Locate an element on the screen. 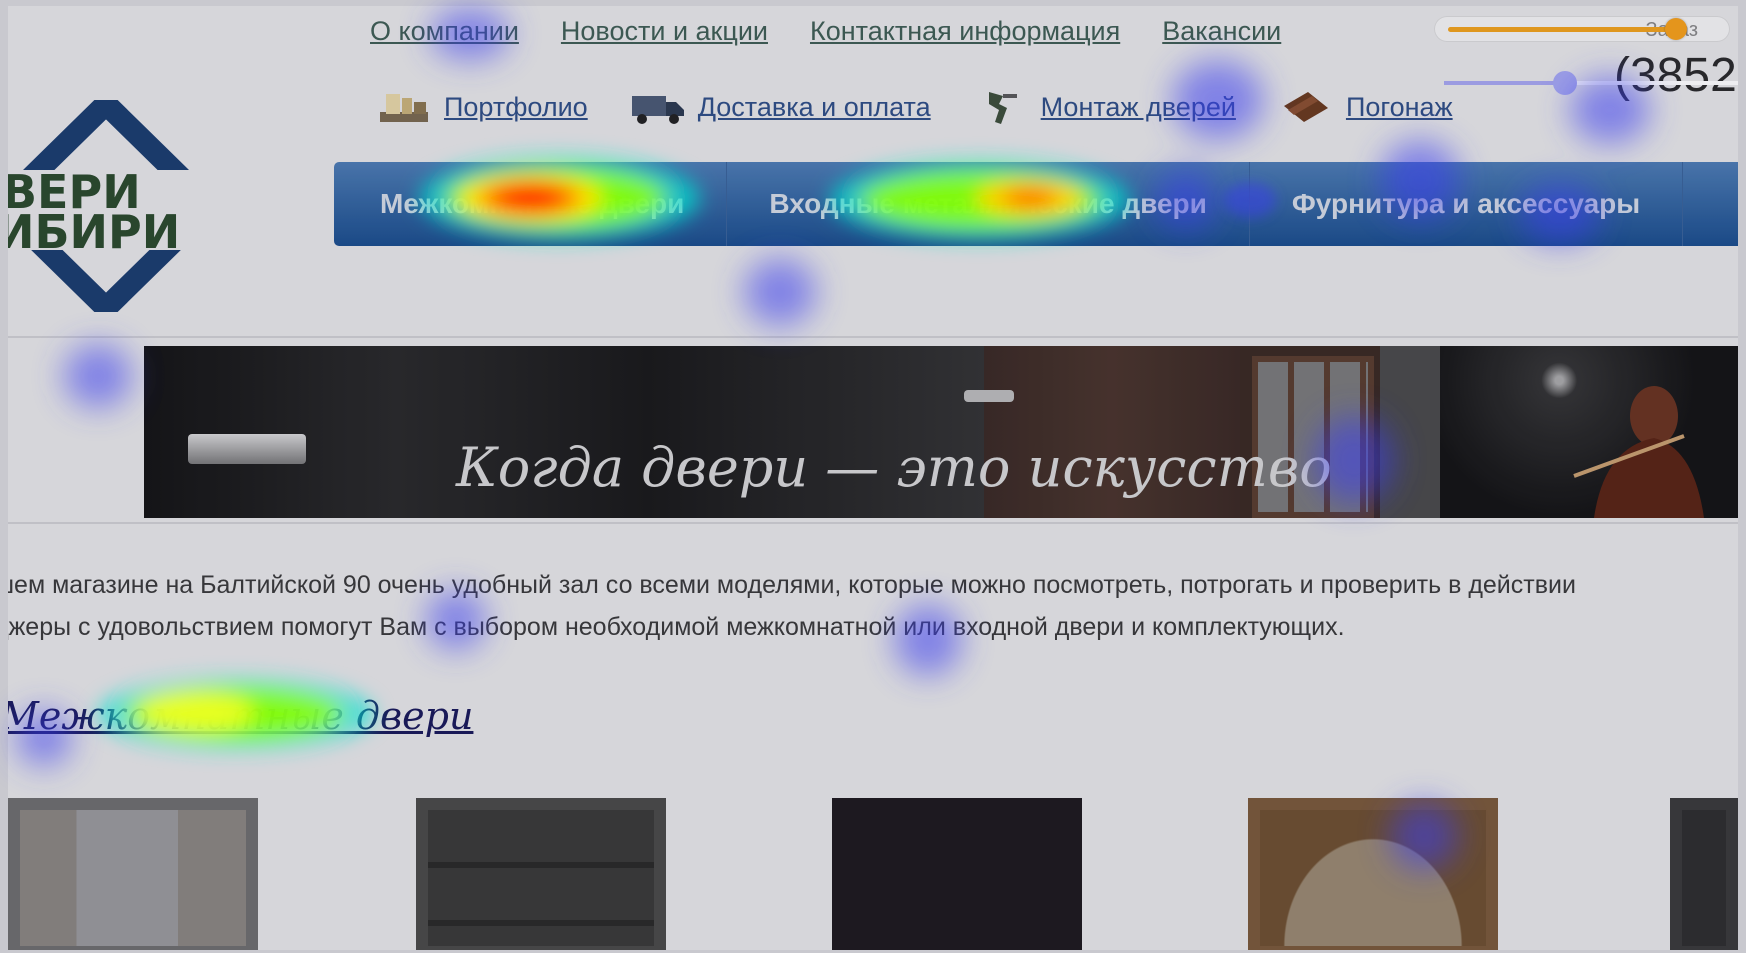  top-link-about: О компании is located at coordinates (444, 31).